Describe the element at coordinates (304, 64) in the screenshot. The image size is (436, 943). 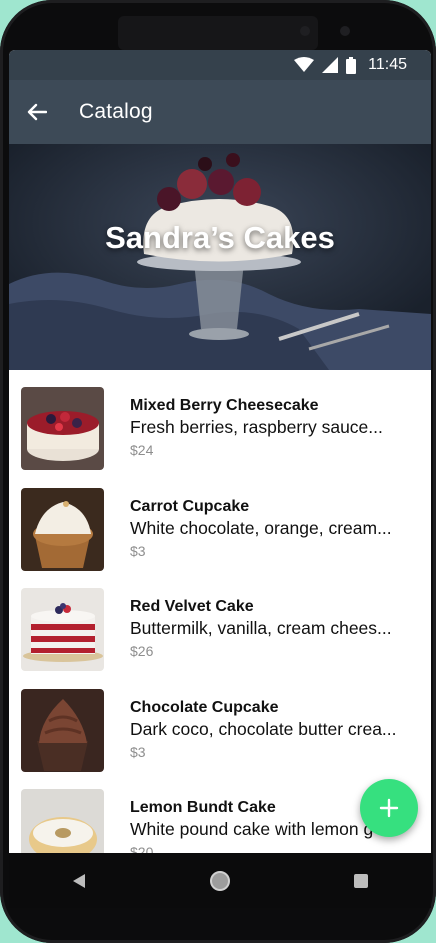
I see `wifi-icon` at that location.